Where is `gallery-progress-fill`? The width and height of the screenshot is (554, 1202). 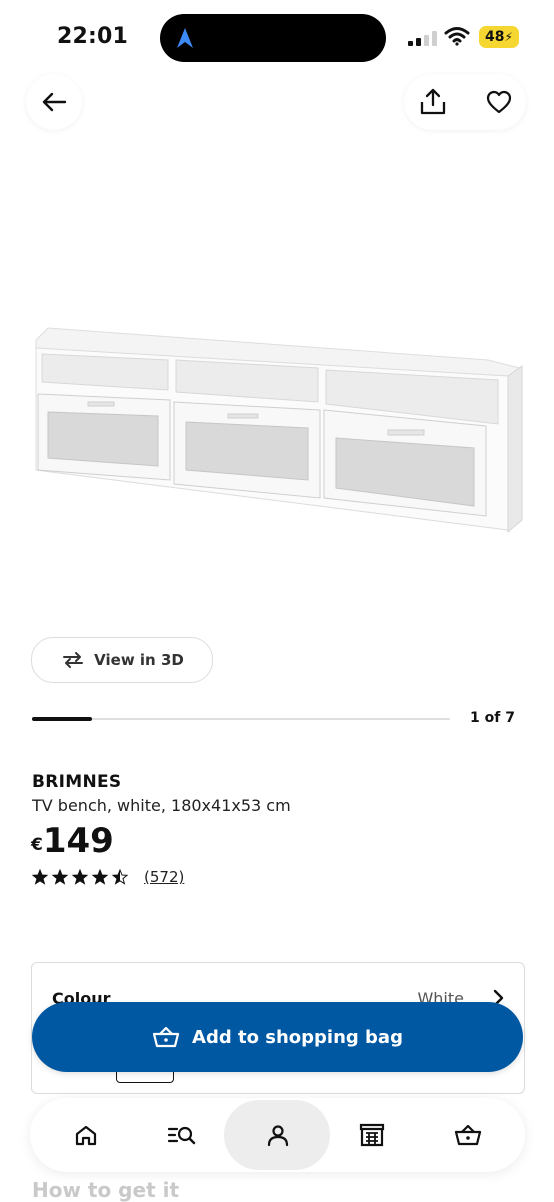 gallery-progress-fill is located at coordinates (62, 719).